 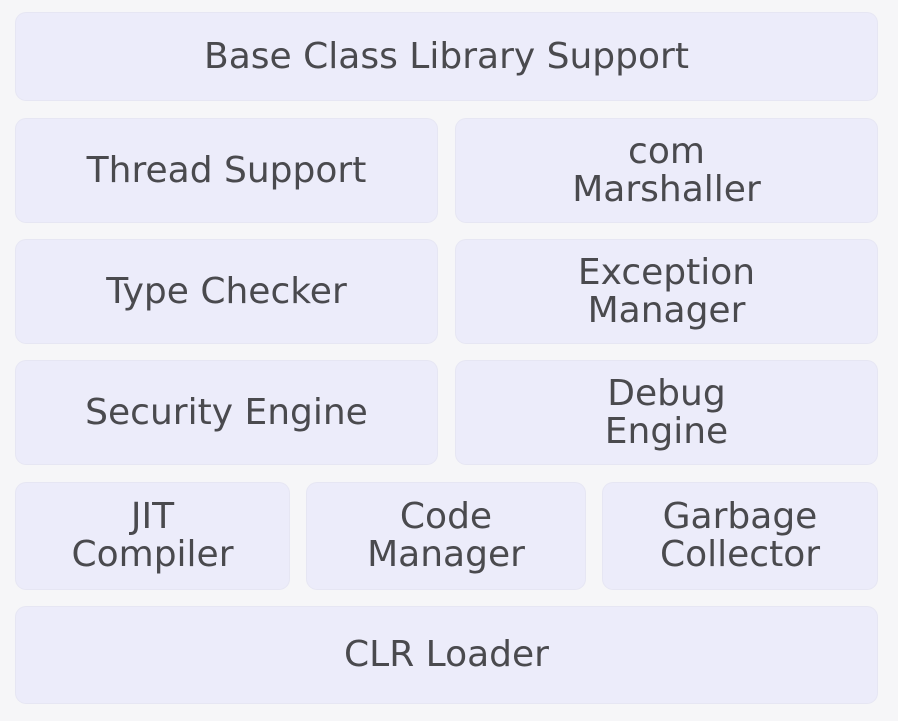 I want to click on com-marshaller-box: com Marshaller, so click(x=666, y=170).